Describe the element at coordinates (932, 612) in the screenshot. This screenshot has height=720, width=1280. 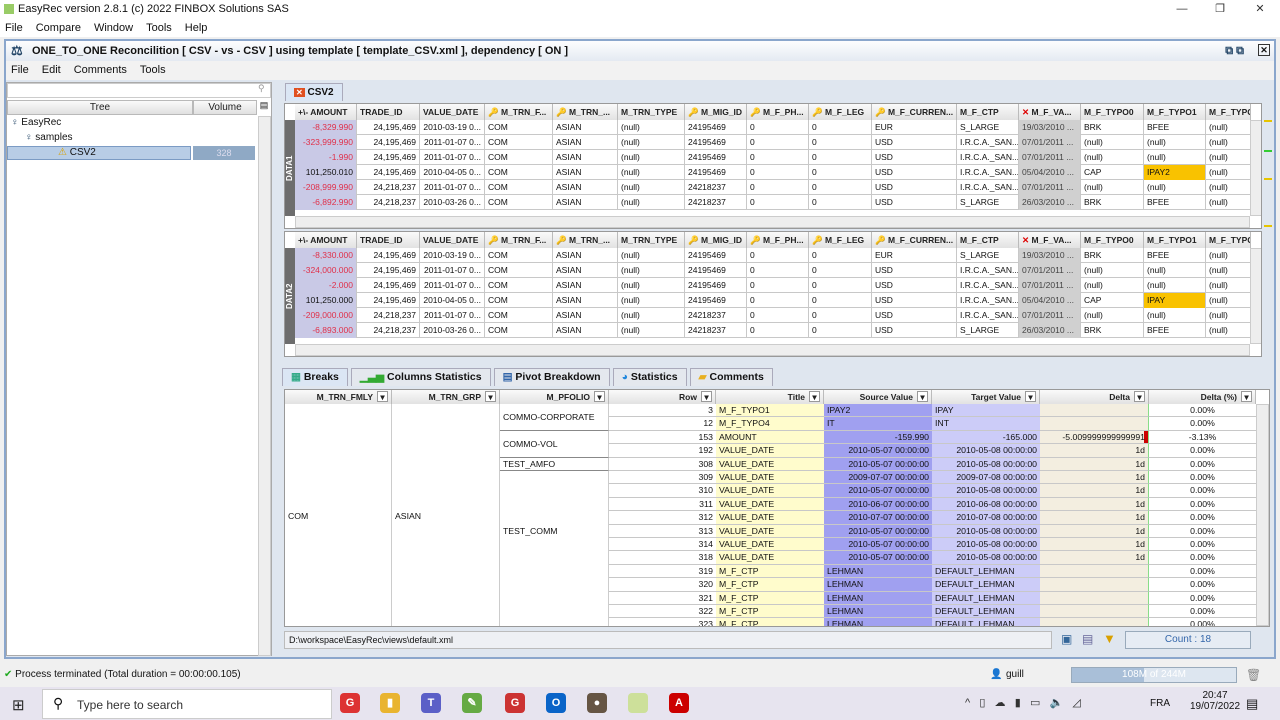
I see `breaks-row: 322 M_F_CTP LEHMAN DEFAULT_LEHMAN 0.00%` at that location.